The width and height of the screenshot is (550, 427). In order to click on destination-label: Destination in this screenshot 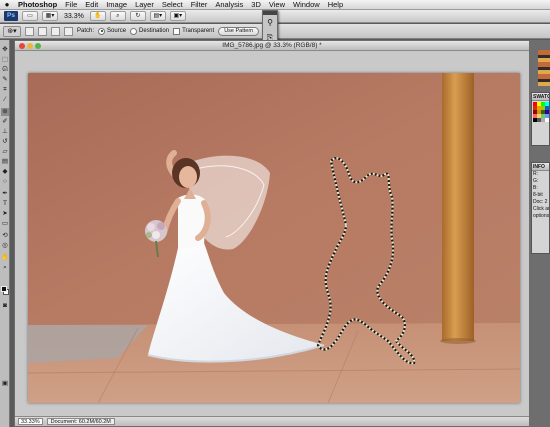, I will do `click(154, 31)`.